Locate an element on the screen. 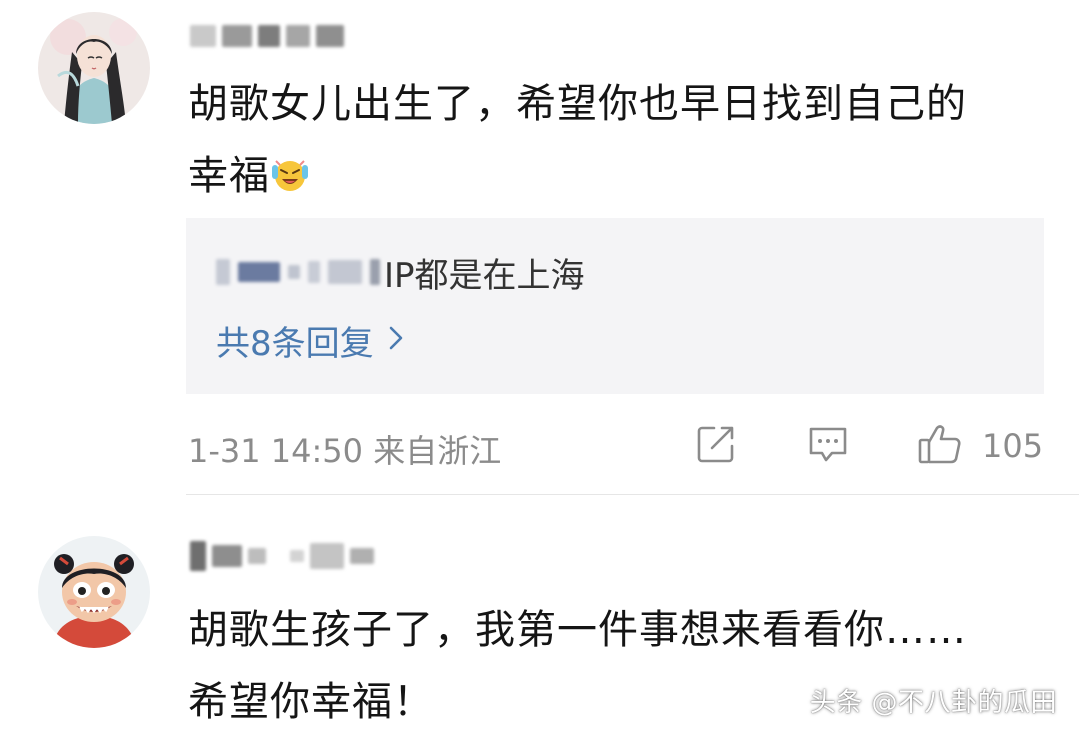  location: 来自浙江 is located at coordinates (437, 451).